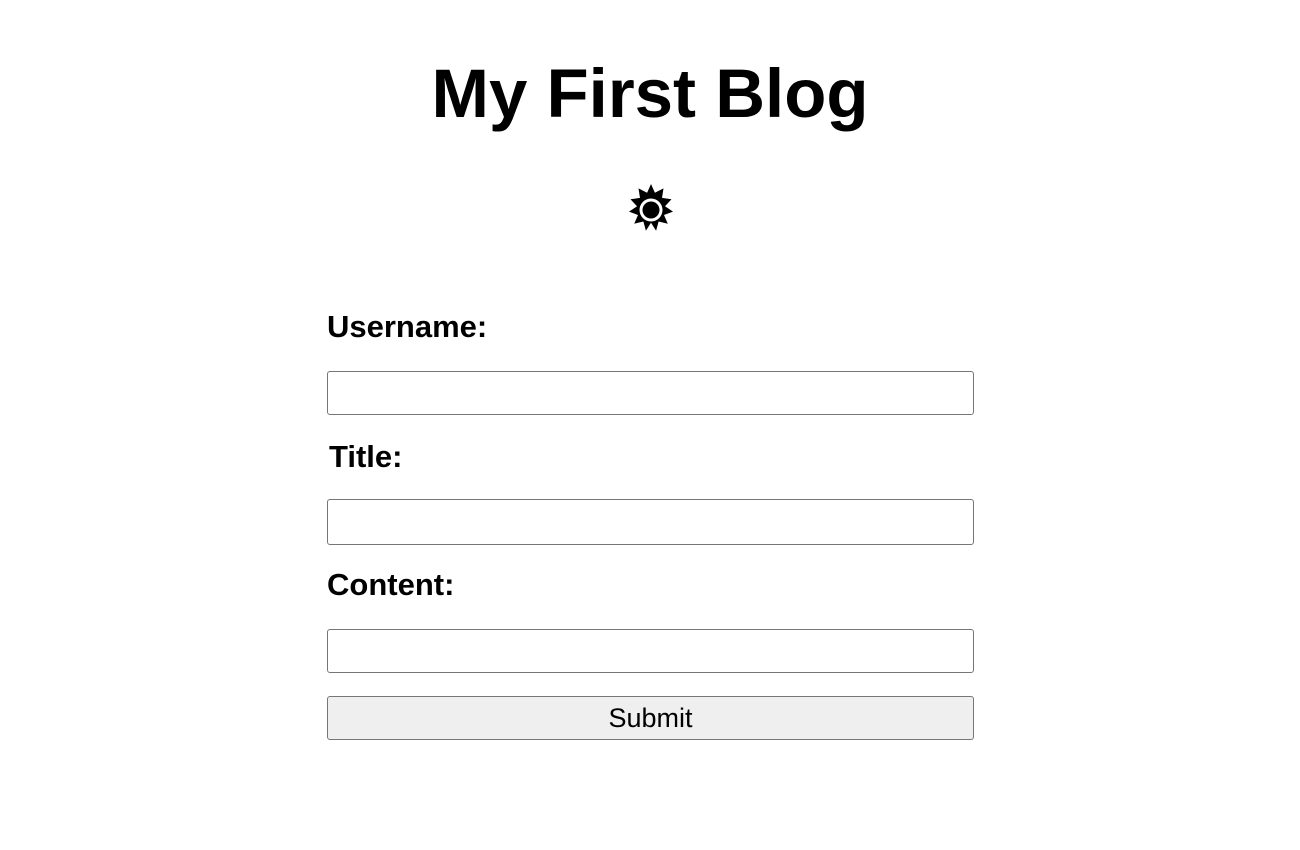  Describe the element at coordinates (366, 456) in the screenshot. I see `title-label: Title:` at that location.